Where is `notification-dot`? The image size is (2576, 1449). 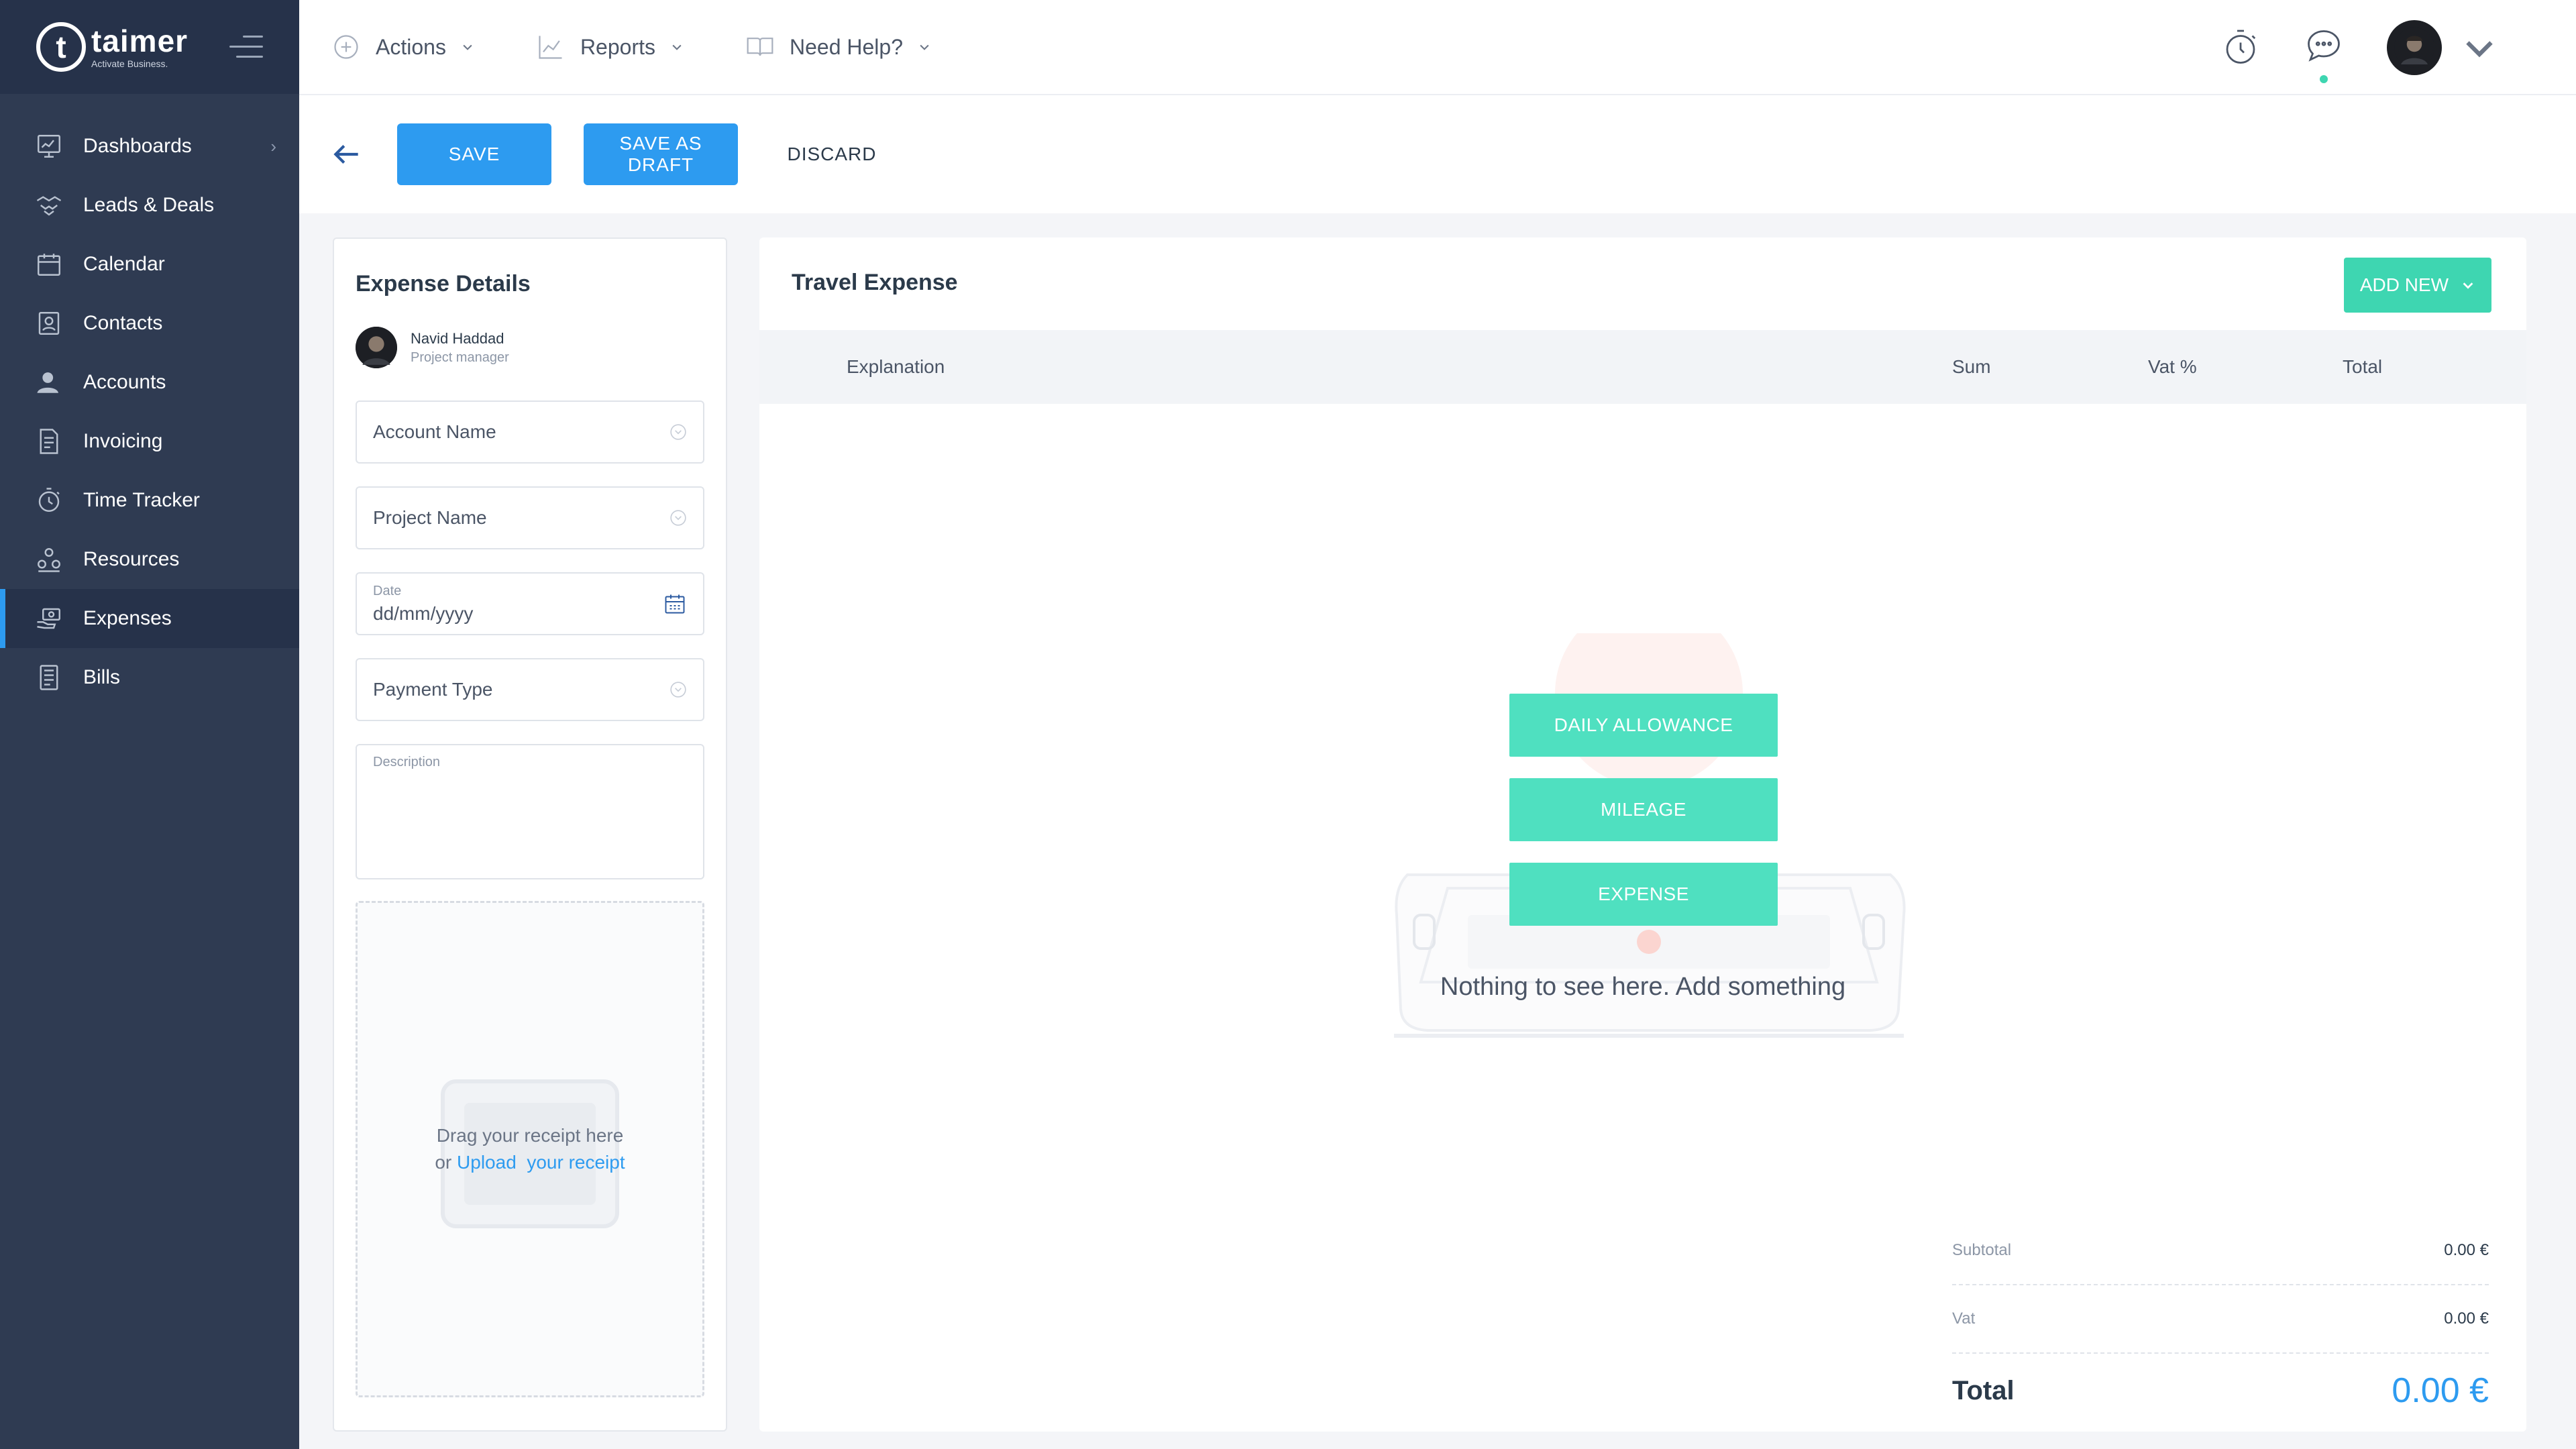 notification-dot is located at coordinates (2324, 78).